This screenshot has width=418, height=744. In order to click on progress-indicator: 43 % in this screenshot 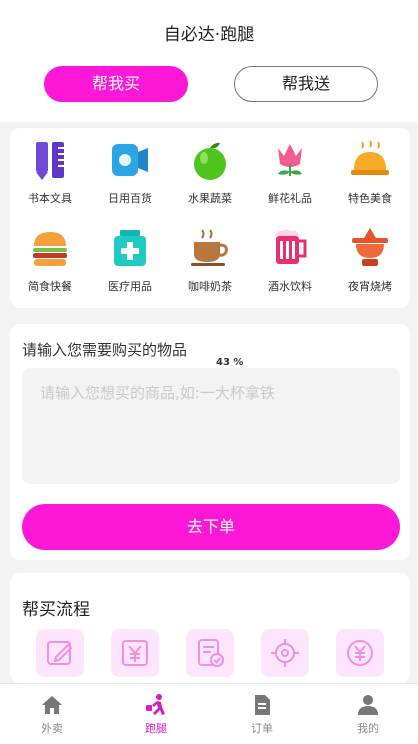, I will do `click(230, 362)`.